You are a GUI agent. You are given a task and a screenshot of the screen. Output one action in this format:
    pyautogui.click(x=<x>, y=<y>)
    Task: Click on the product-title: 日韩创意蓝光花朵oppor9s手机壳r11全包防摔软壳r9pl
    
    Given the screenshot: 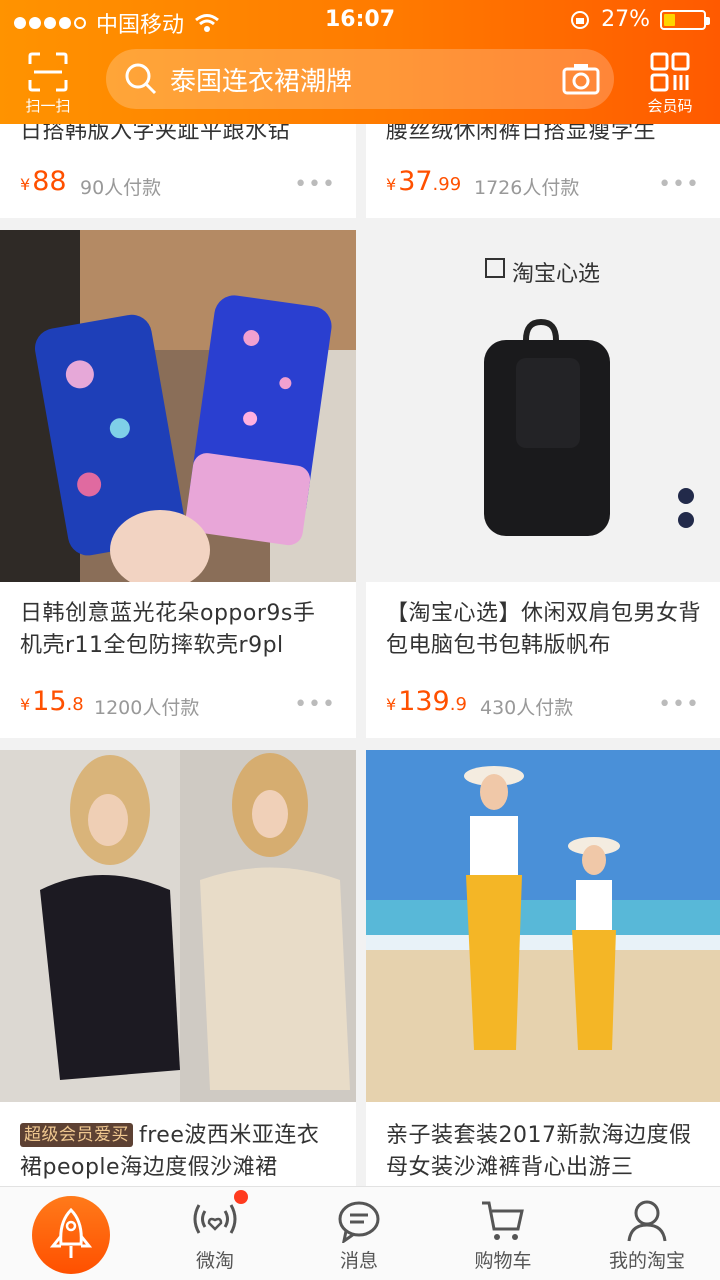 What is the action you would take?
    pyautogui.click(x=168, y=629)
    